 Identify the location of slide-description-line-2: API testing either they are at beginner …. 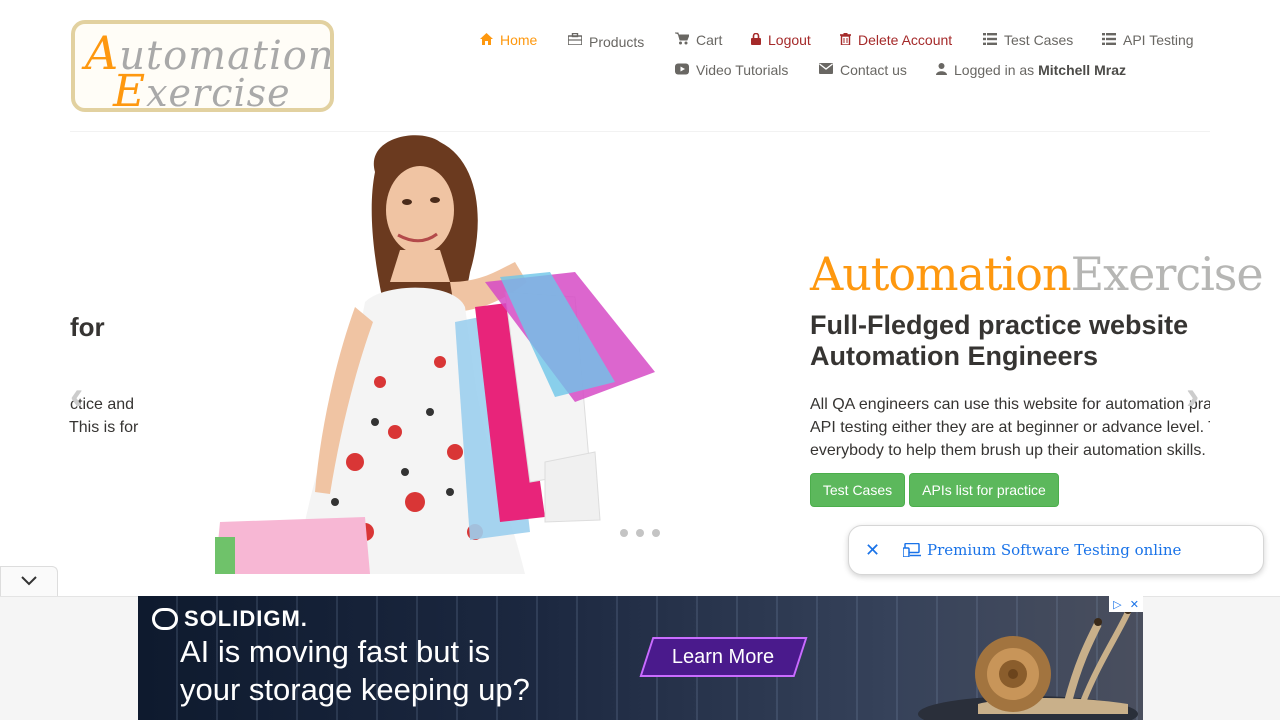
(1010, 427).